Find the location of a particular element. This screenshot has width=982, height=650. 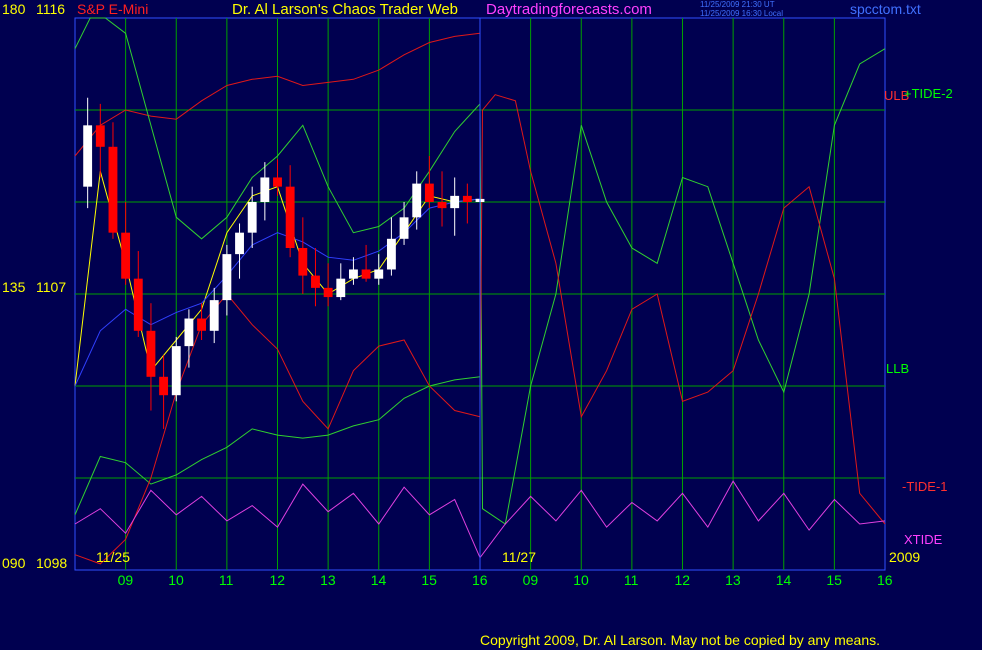

xtide-label: XTIDE is located at coordinates (923, 539).